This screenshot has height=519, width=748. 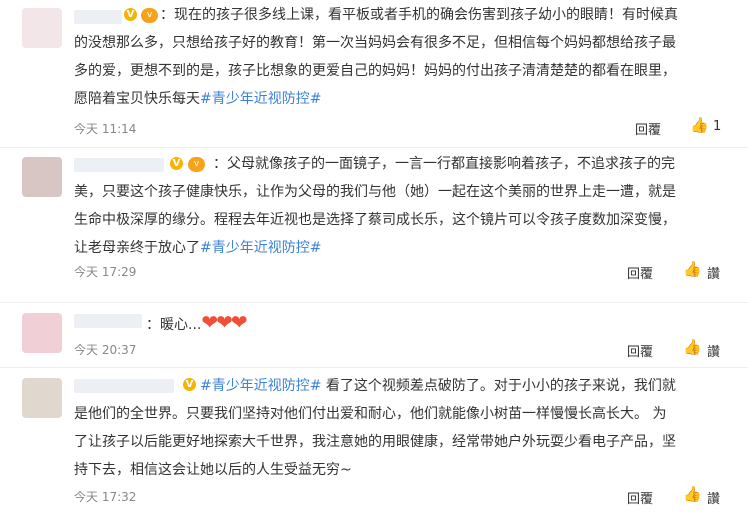 I want to click on comment-3: ：暖心...❤❤❤ 今天 20:37 回覆 👍 讚, so click(x=374, y=335).